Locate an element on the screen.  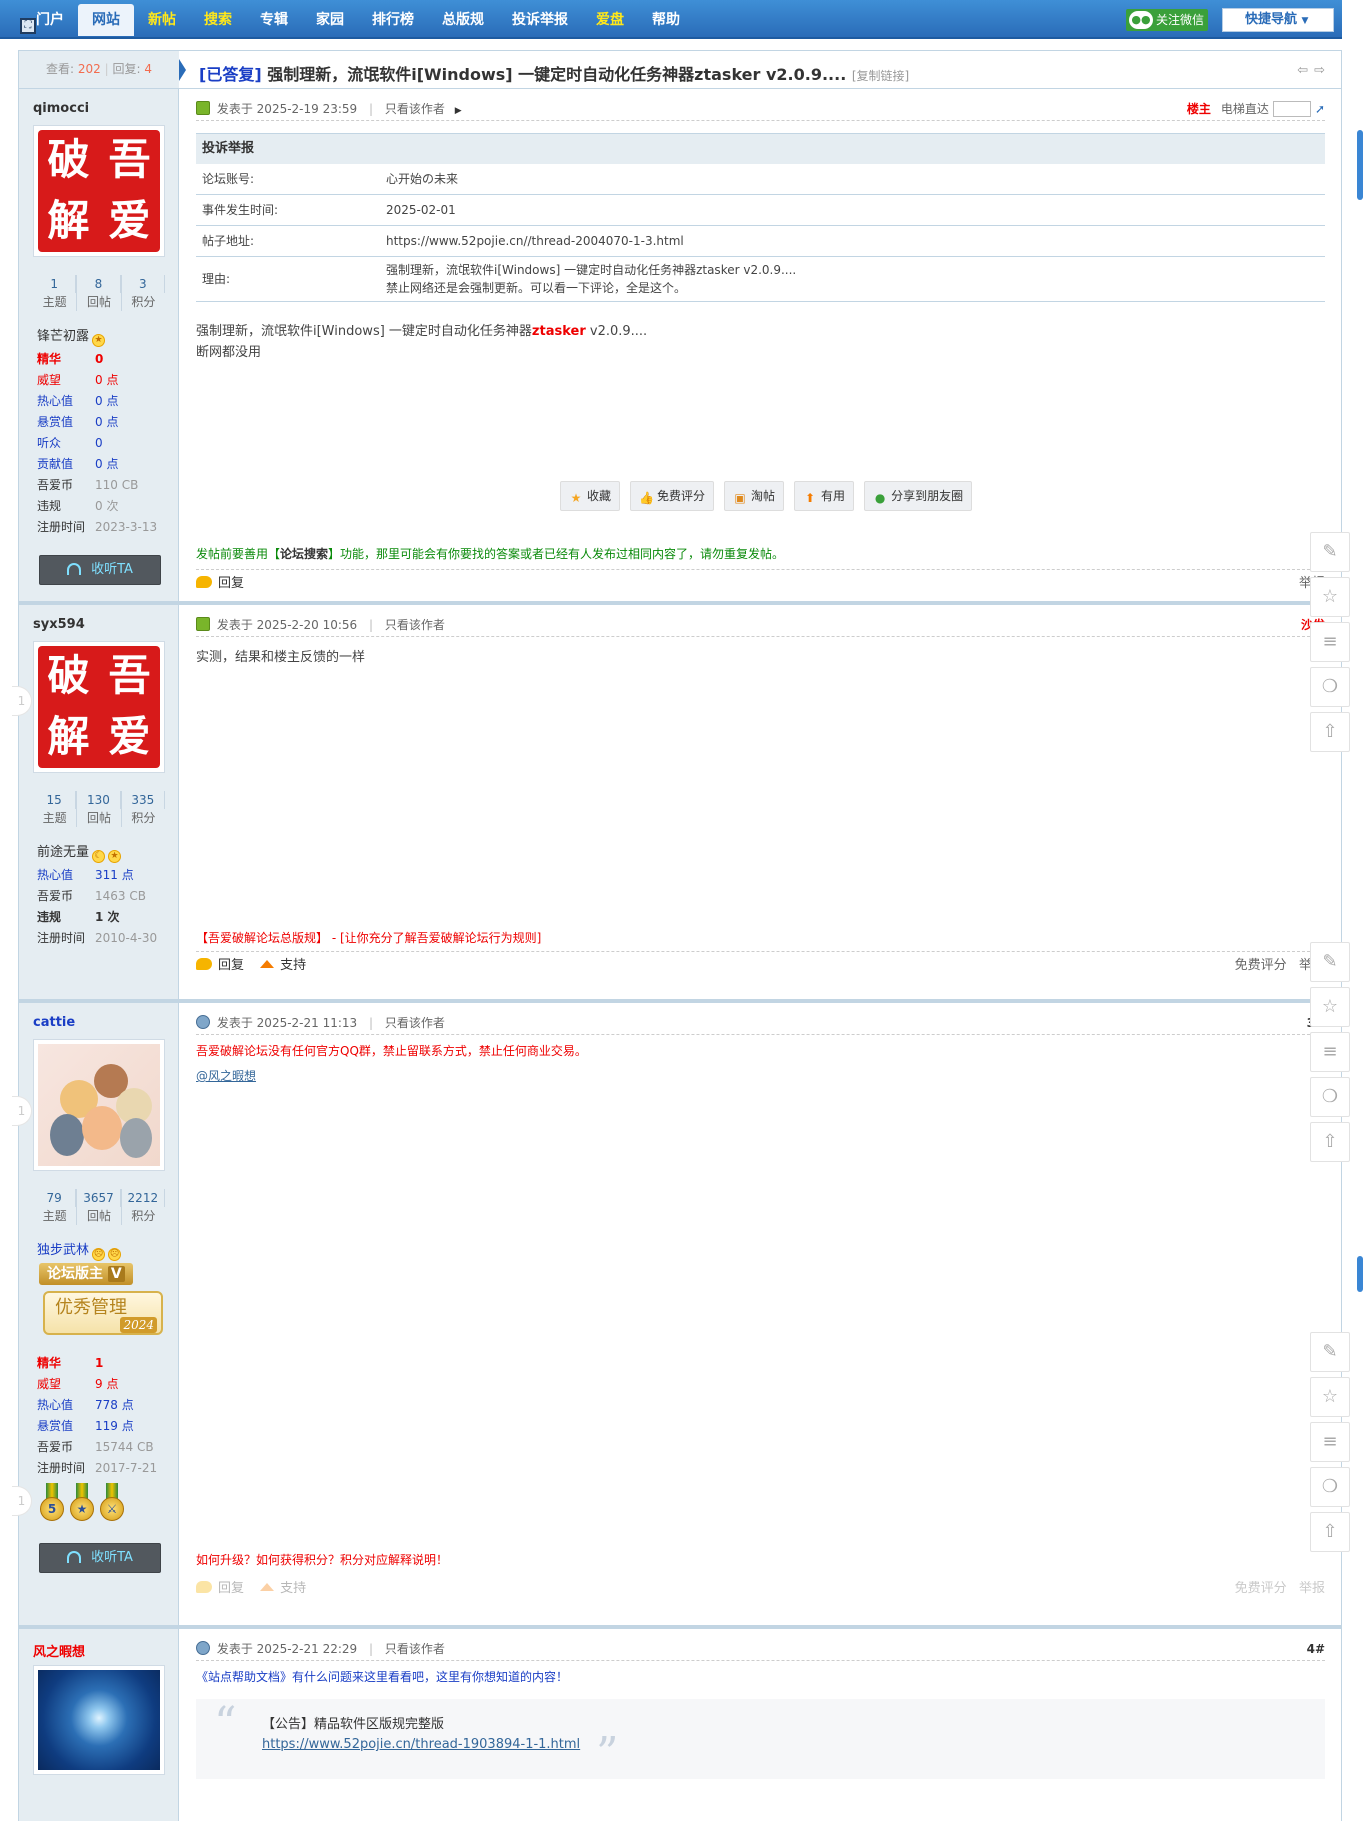
side-tools-2: ✎ ☆ ≡ ❍ ⇧ is located at coordinates (1330, 1054).